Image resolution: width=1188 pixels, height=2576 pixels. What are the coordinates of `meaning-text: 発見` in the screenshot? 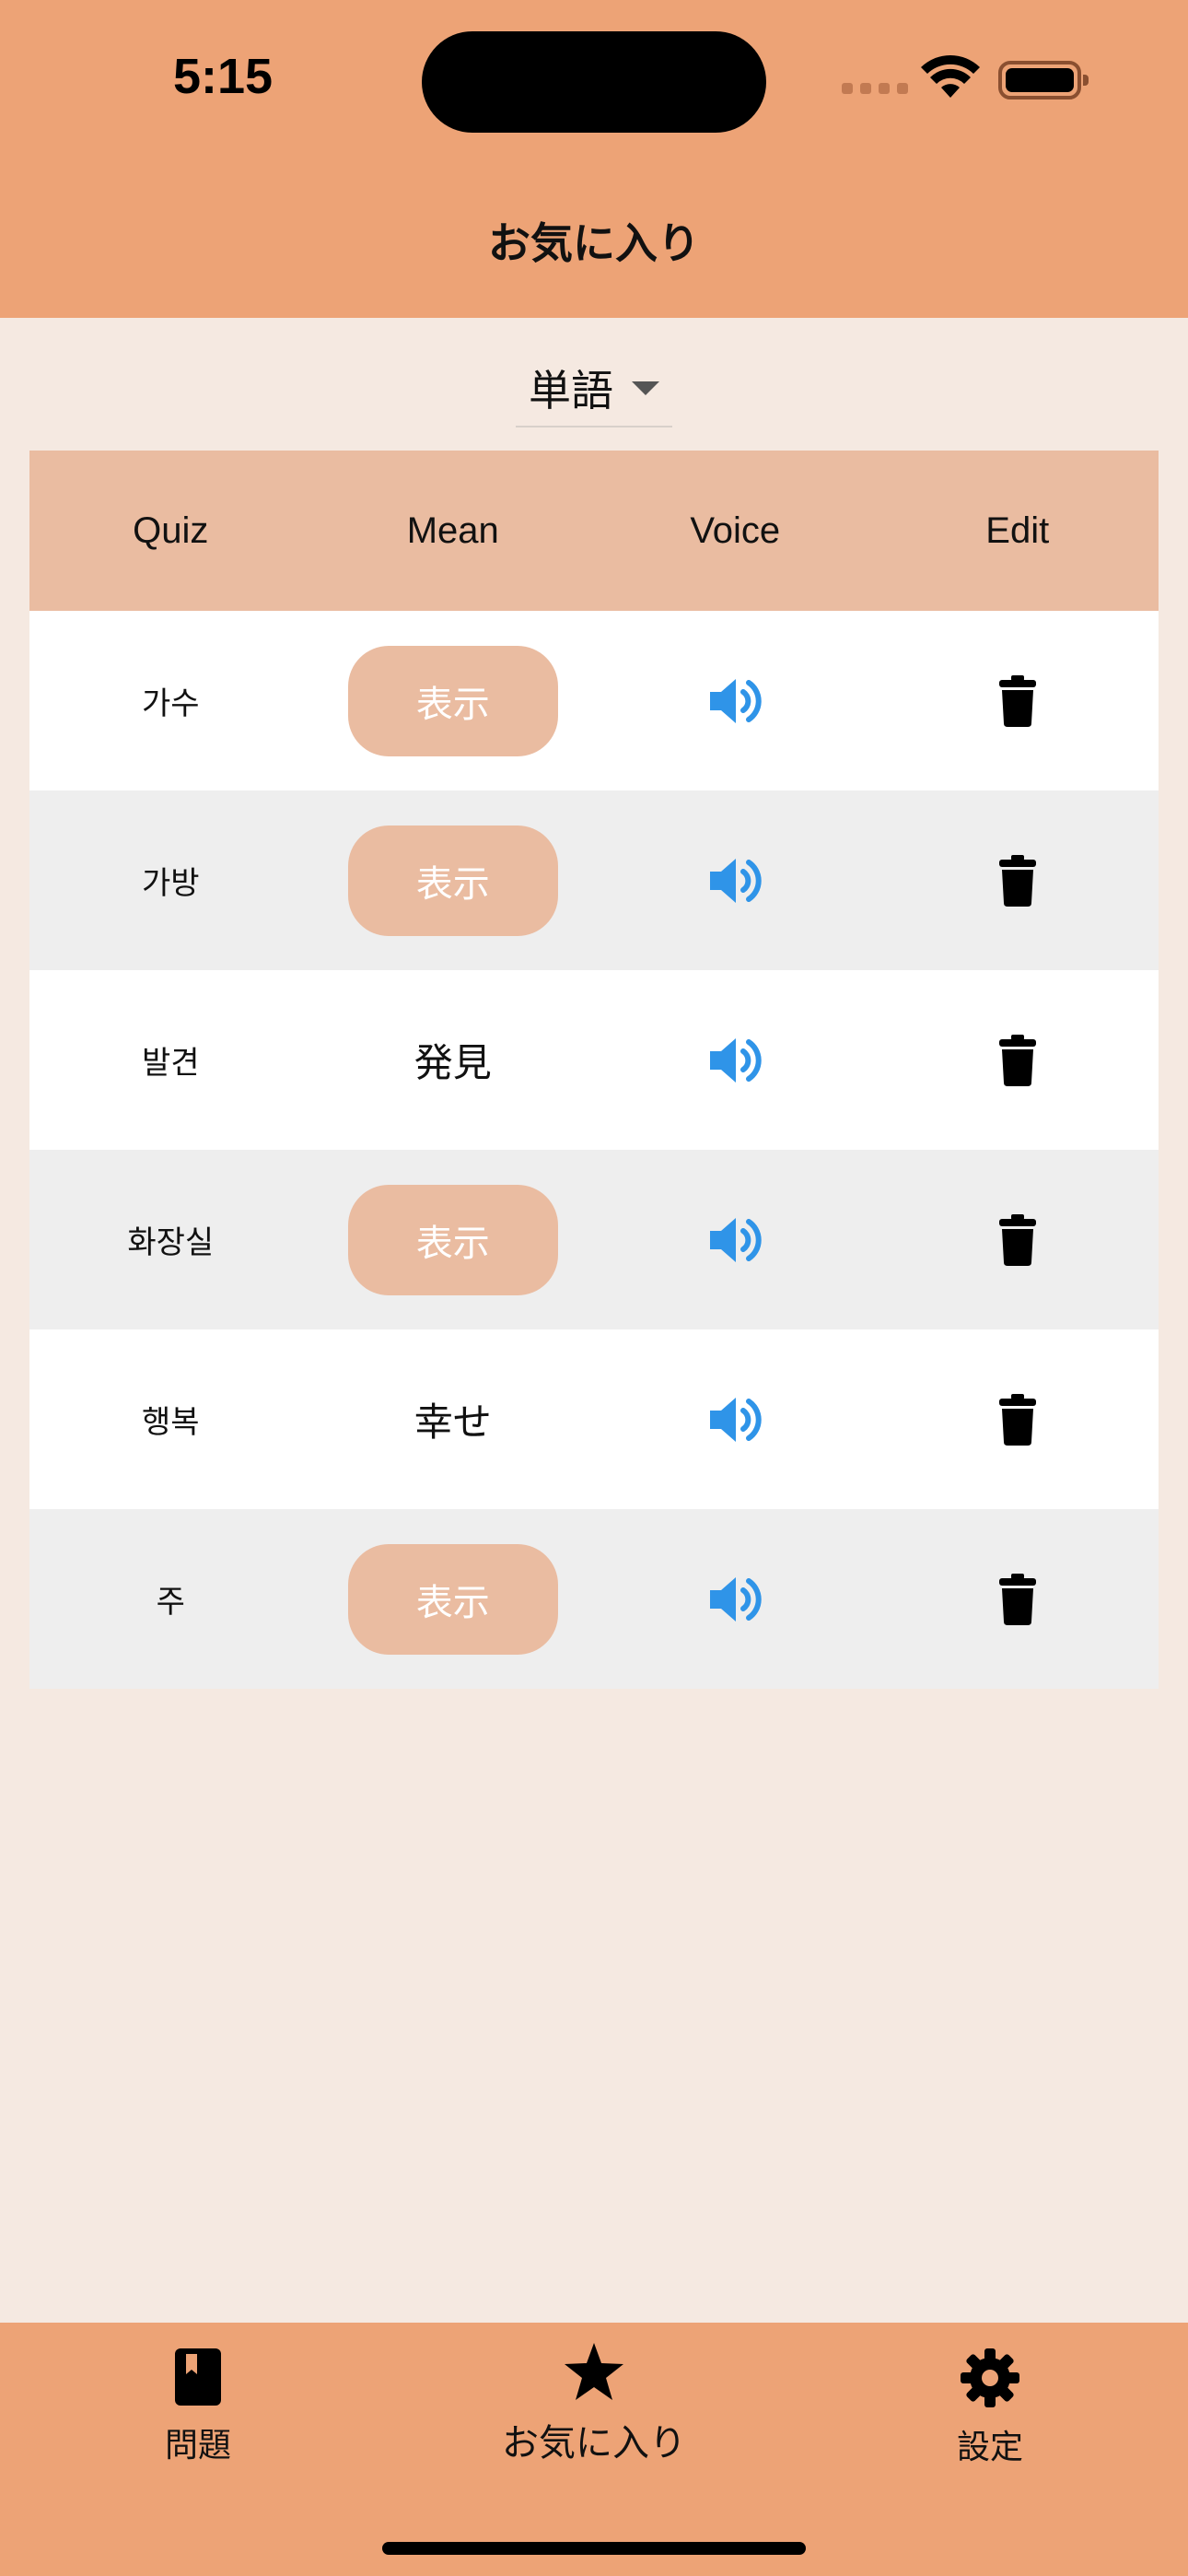 It's located at (452, 1062).